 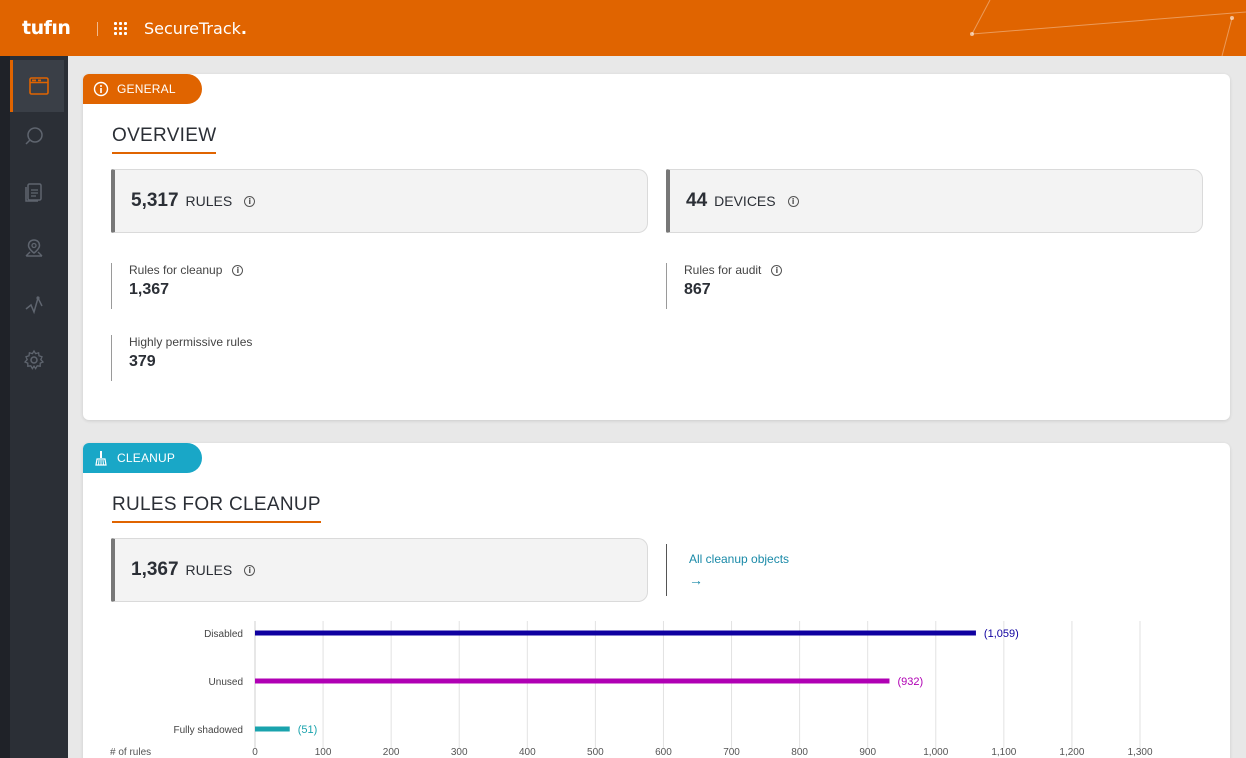 What do you see at coordinates (391, 752) in the screenshot?
I see `chart-tick-label: 200` at bounding box center [391, 752].